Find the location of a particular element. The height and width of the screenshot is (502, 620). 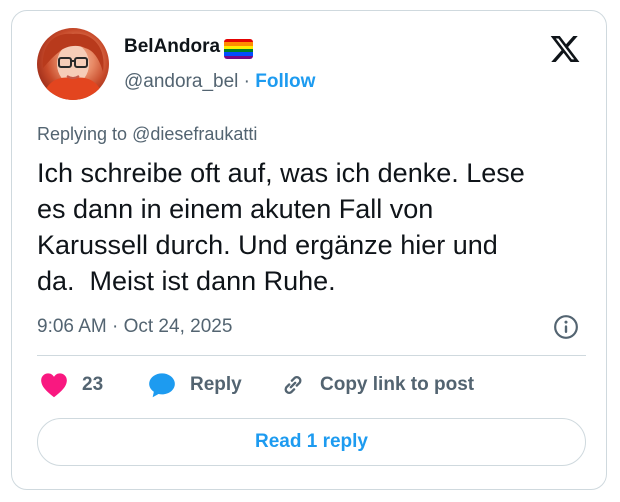

replying-to-handle: @diesefraukatti is located at coordinates (194, 134).